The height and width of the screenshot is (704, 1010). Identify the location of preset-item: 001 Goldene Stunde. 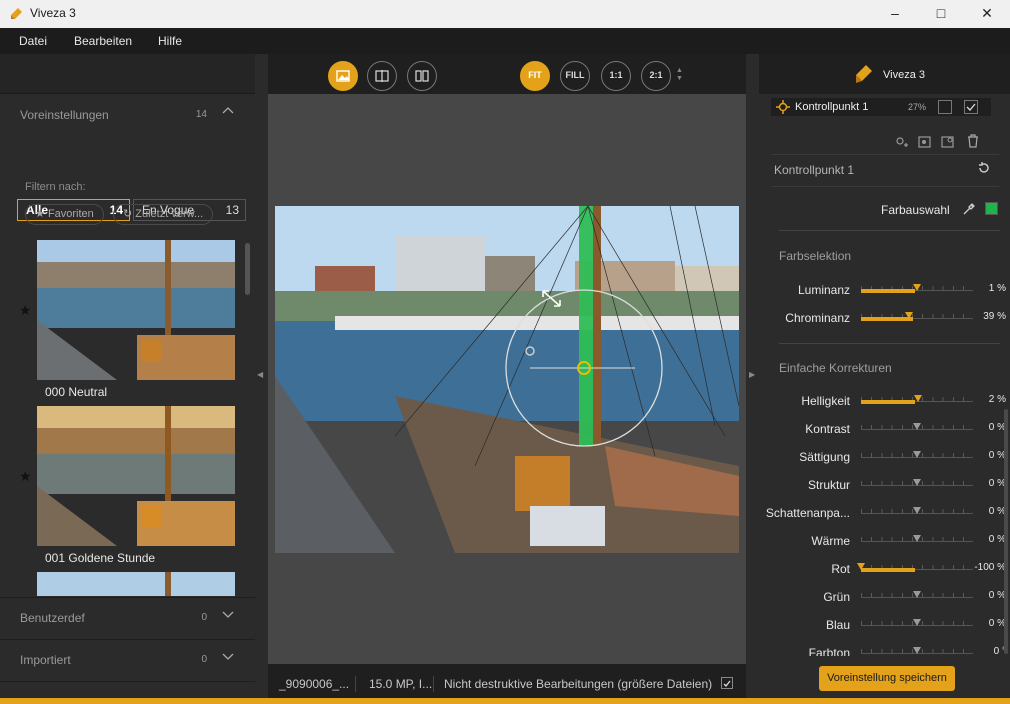
(136, 485).